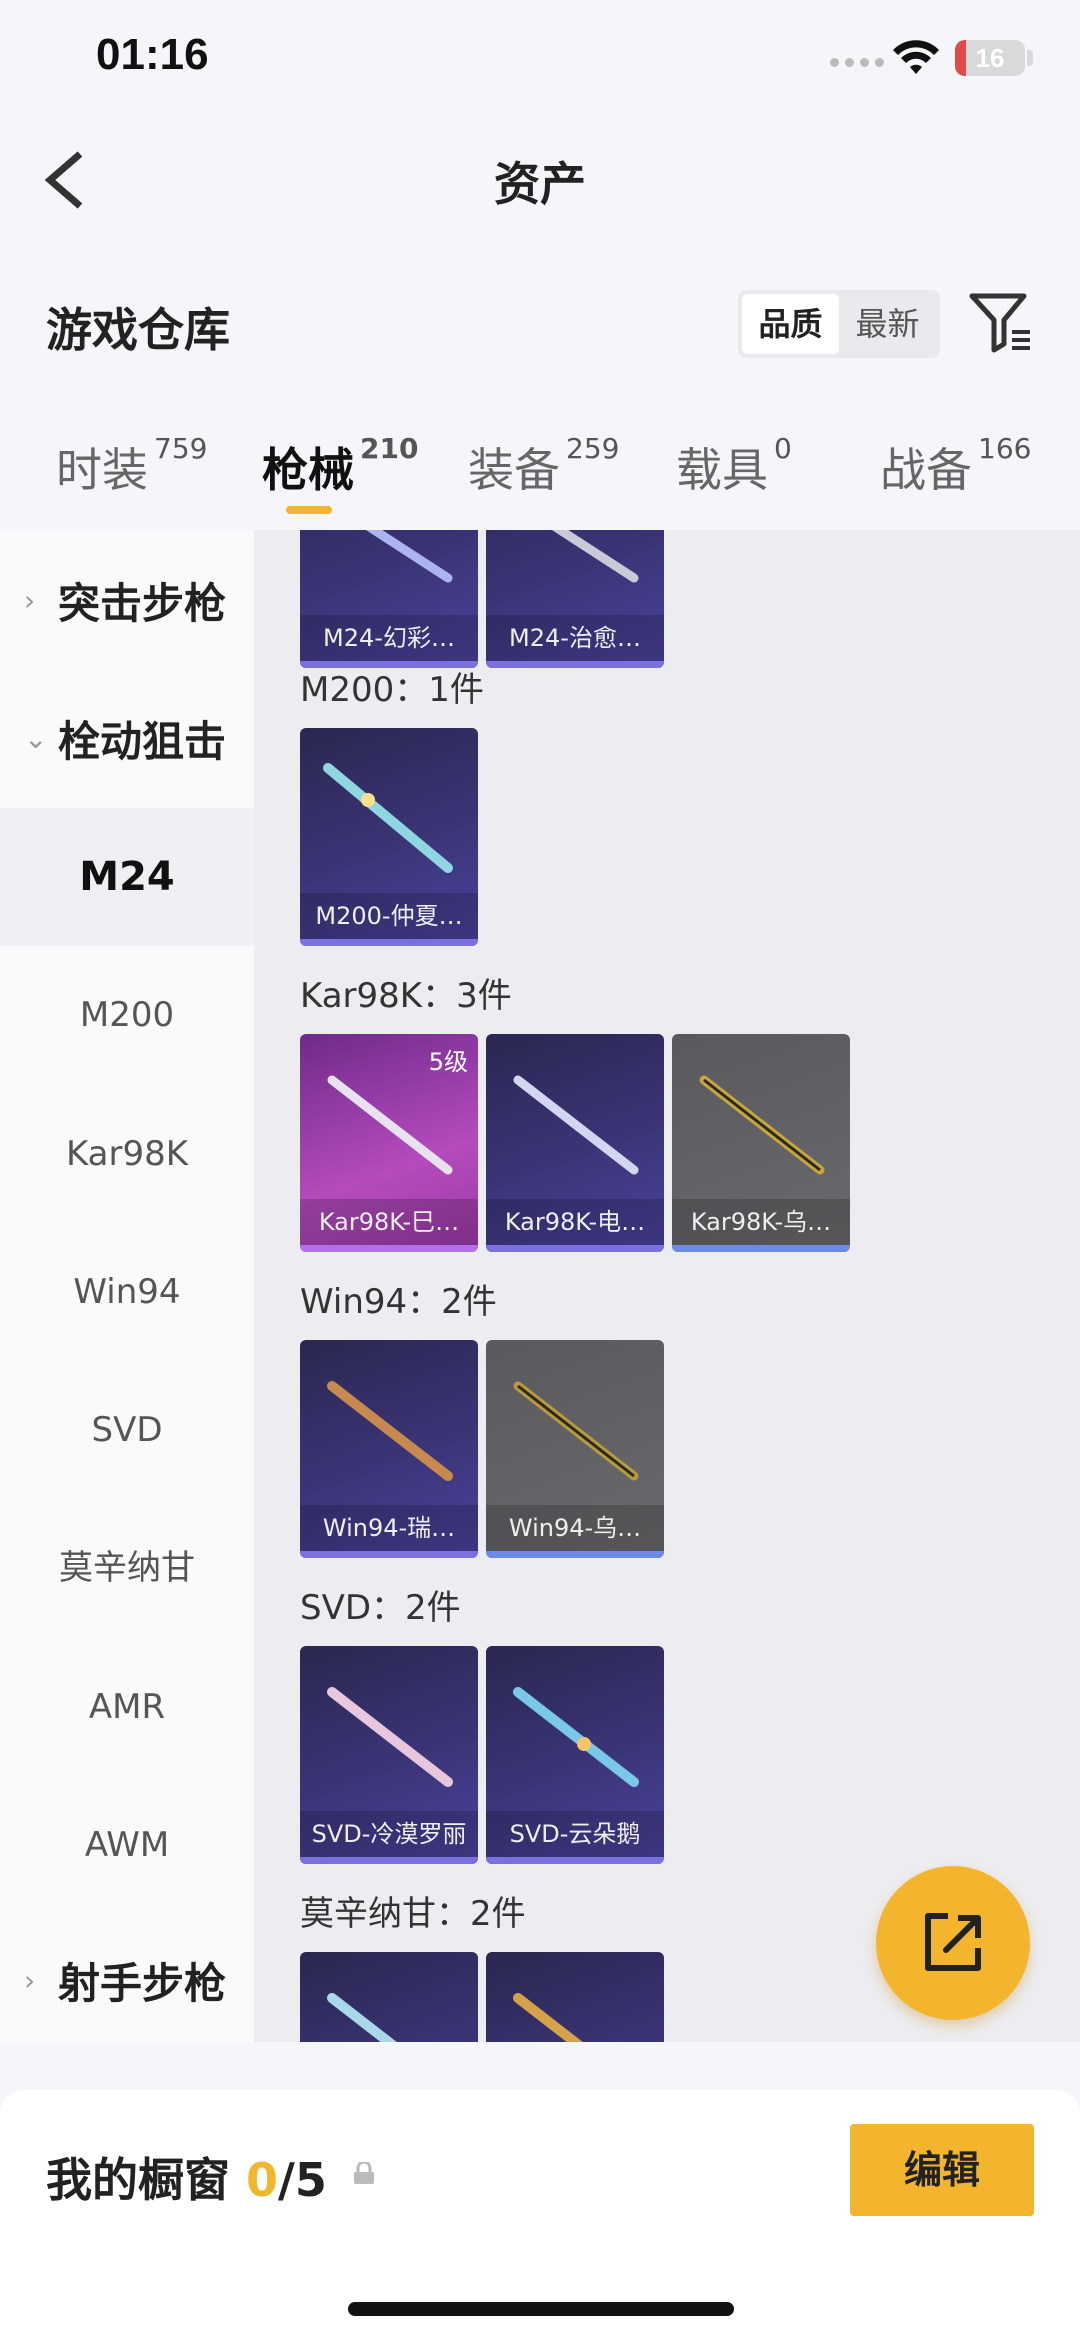 This screenshot has width=1080, height=2339. What do you see at coordinates (389, 448) in the screenshot?
I see `tab-count: 210` at bounding box center [389, 448].